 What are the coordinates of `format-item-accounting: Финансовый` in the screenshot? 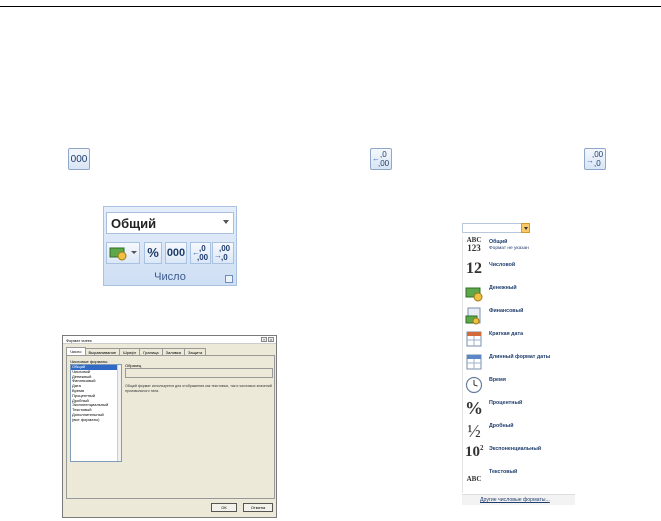 It's located at (519, 316).